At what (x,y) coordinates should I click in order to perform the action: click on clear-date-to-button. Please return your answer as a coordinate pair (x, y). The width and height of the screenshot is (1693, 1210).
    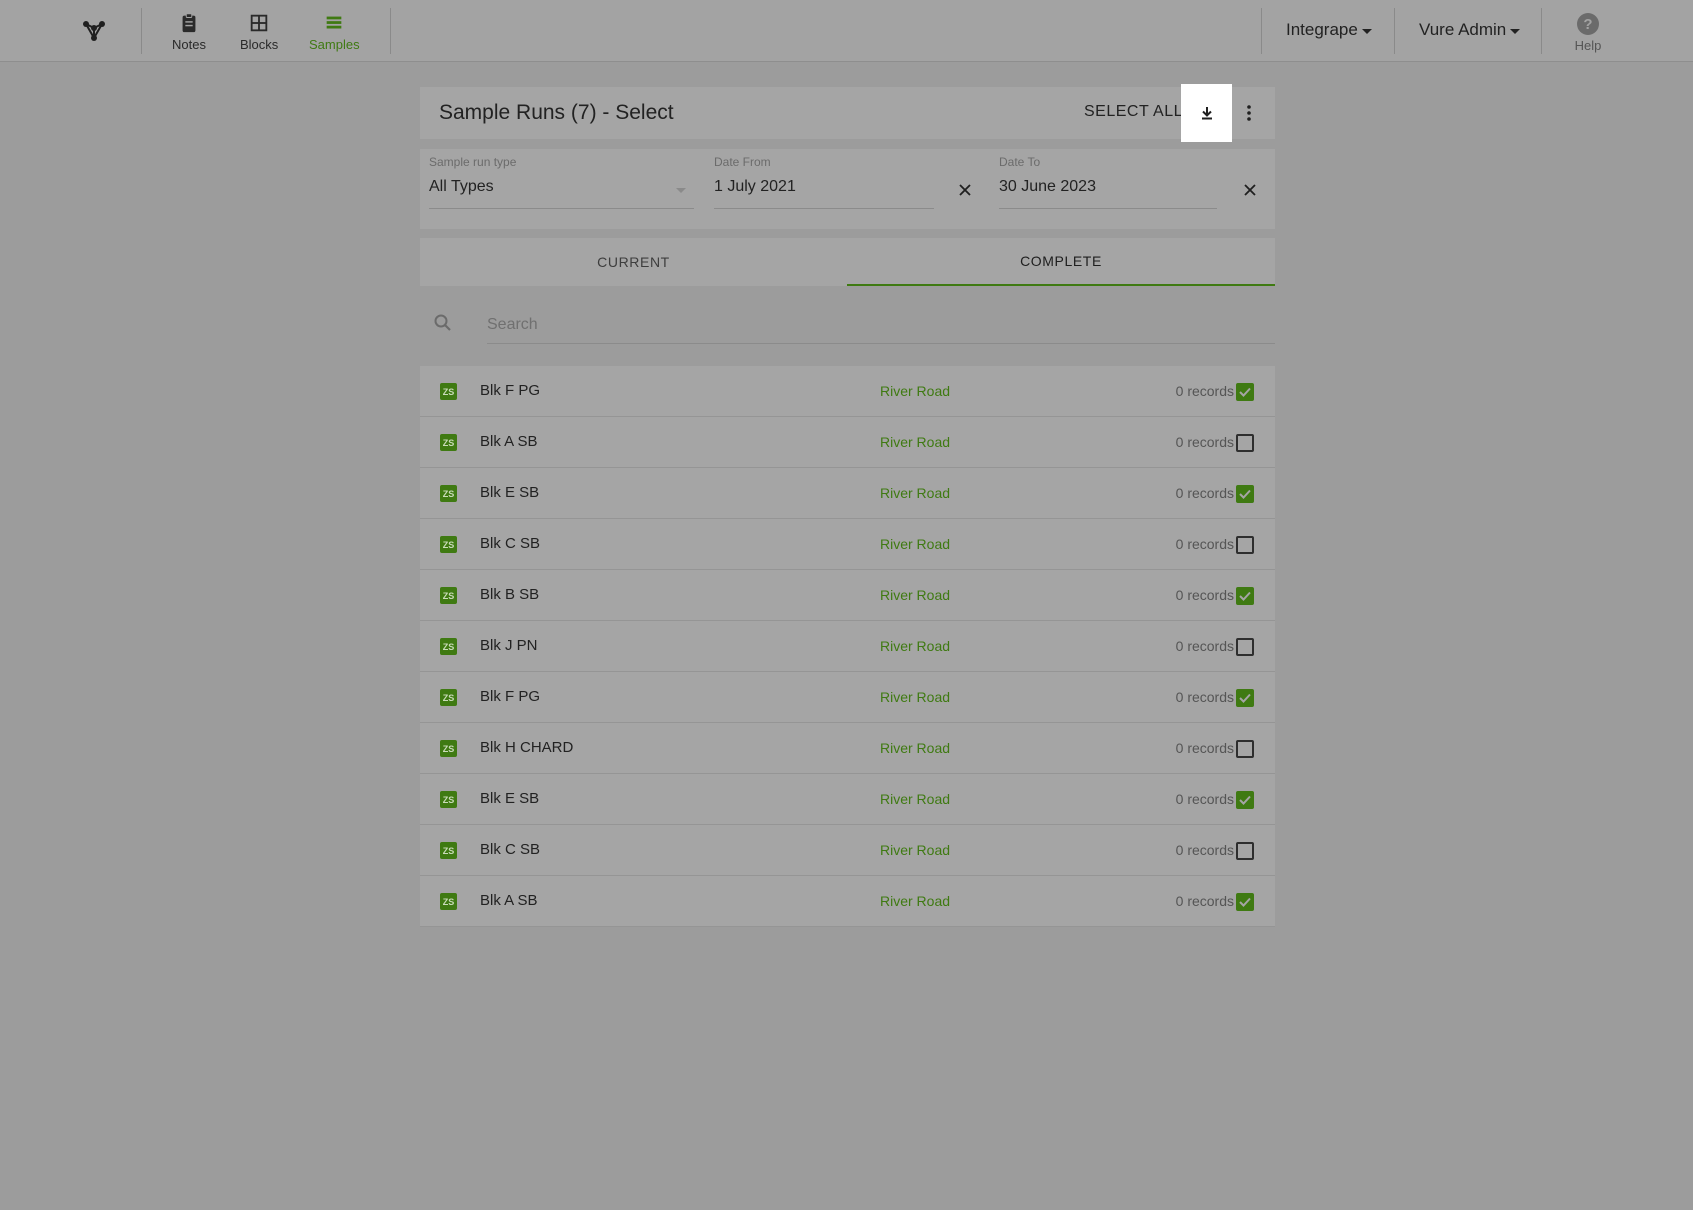
    Looking at the image, I should click on (1250, 190).